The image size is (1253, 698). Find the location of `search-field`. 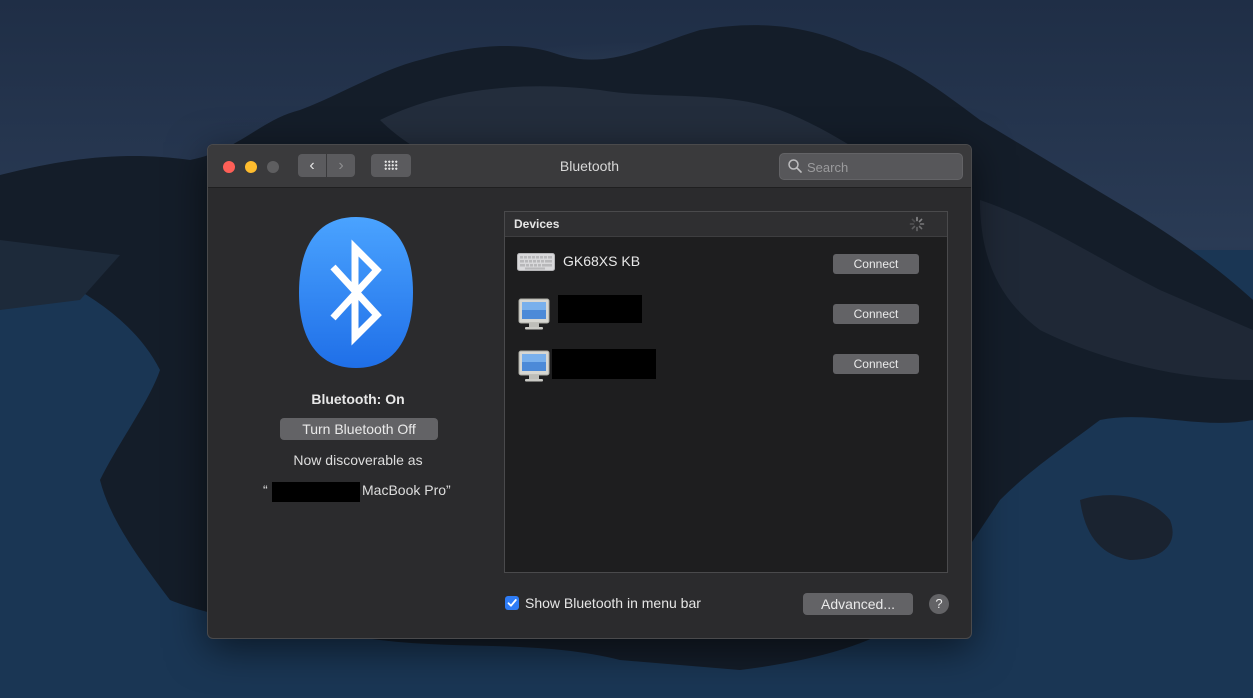

search-field is located at coordinates (871, 166).